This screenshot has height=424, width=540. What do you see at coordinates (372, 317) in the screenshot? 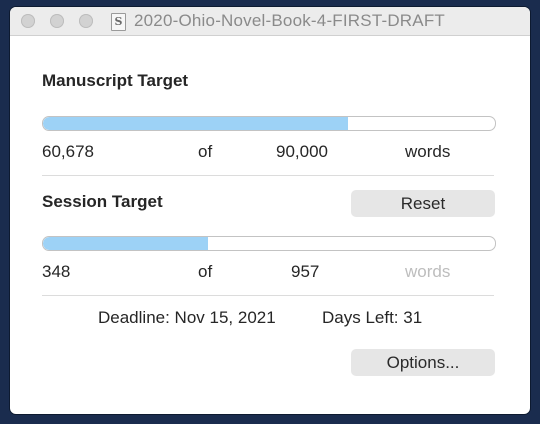
I see `days-left-label: Days Left: 31` at bounding box center [372, 317].